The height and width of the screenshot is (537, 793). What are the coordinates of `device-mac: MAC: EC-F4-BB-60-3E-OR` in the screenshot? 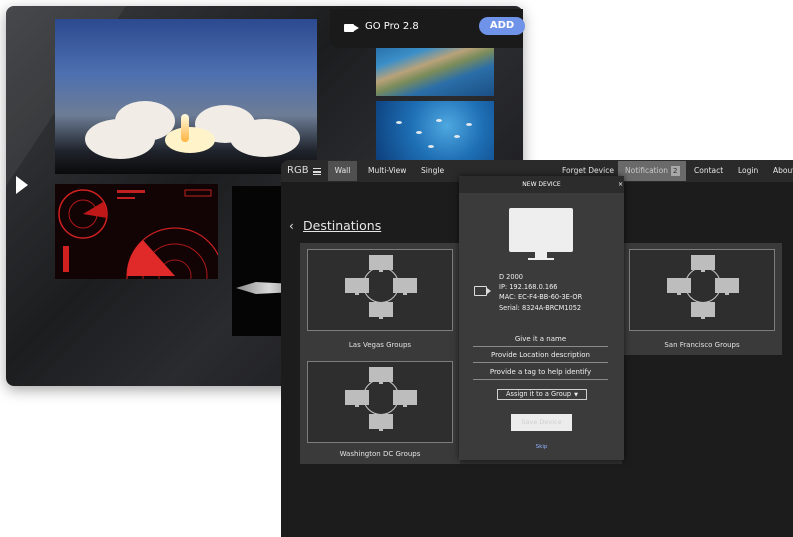 It's located at (541, 297).